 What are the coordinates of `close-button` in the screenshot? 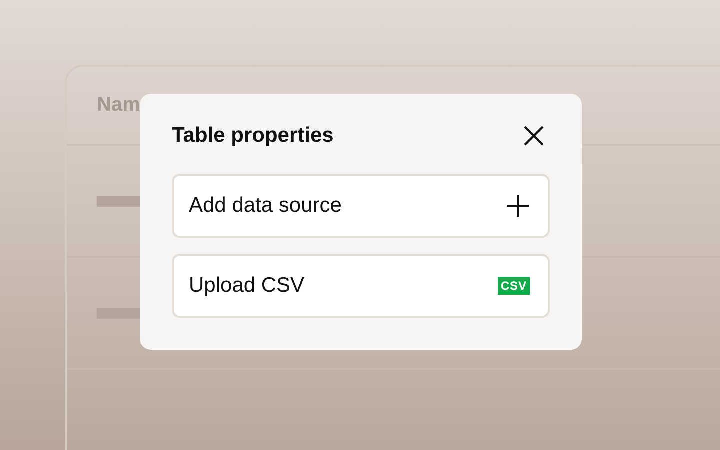 It's located at (534, 136).